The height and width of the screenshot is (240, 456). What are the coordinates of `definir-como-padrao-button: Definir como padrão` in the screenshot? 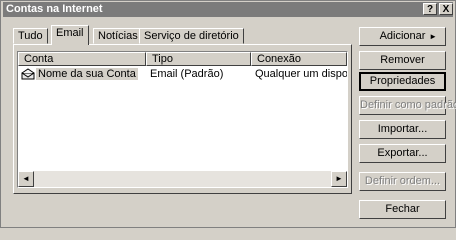 It's located at (407, 105).